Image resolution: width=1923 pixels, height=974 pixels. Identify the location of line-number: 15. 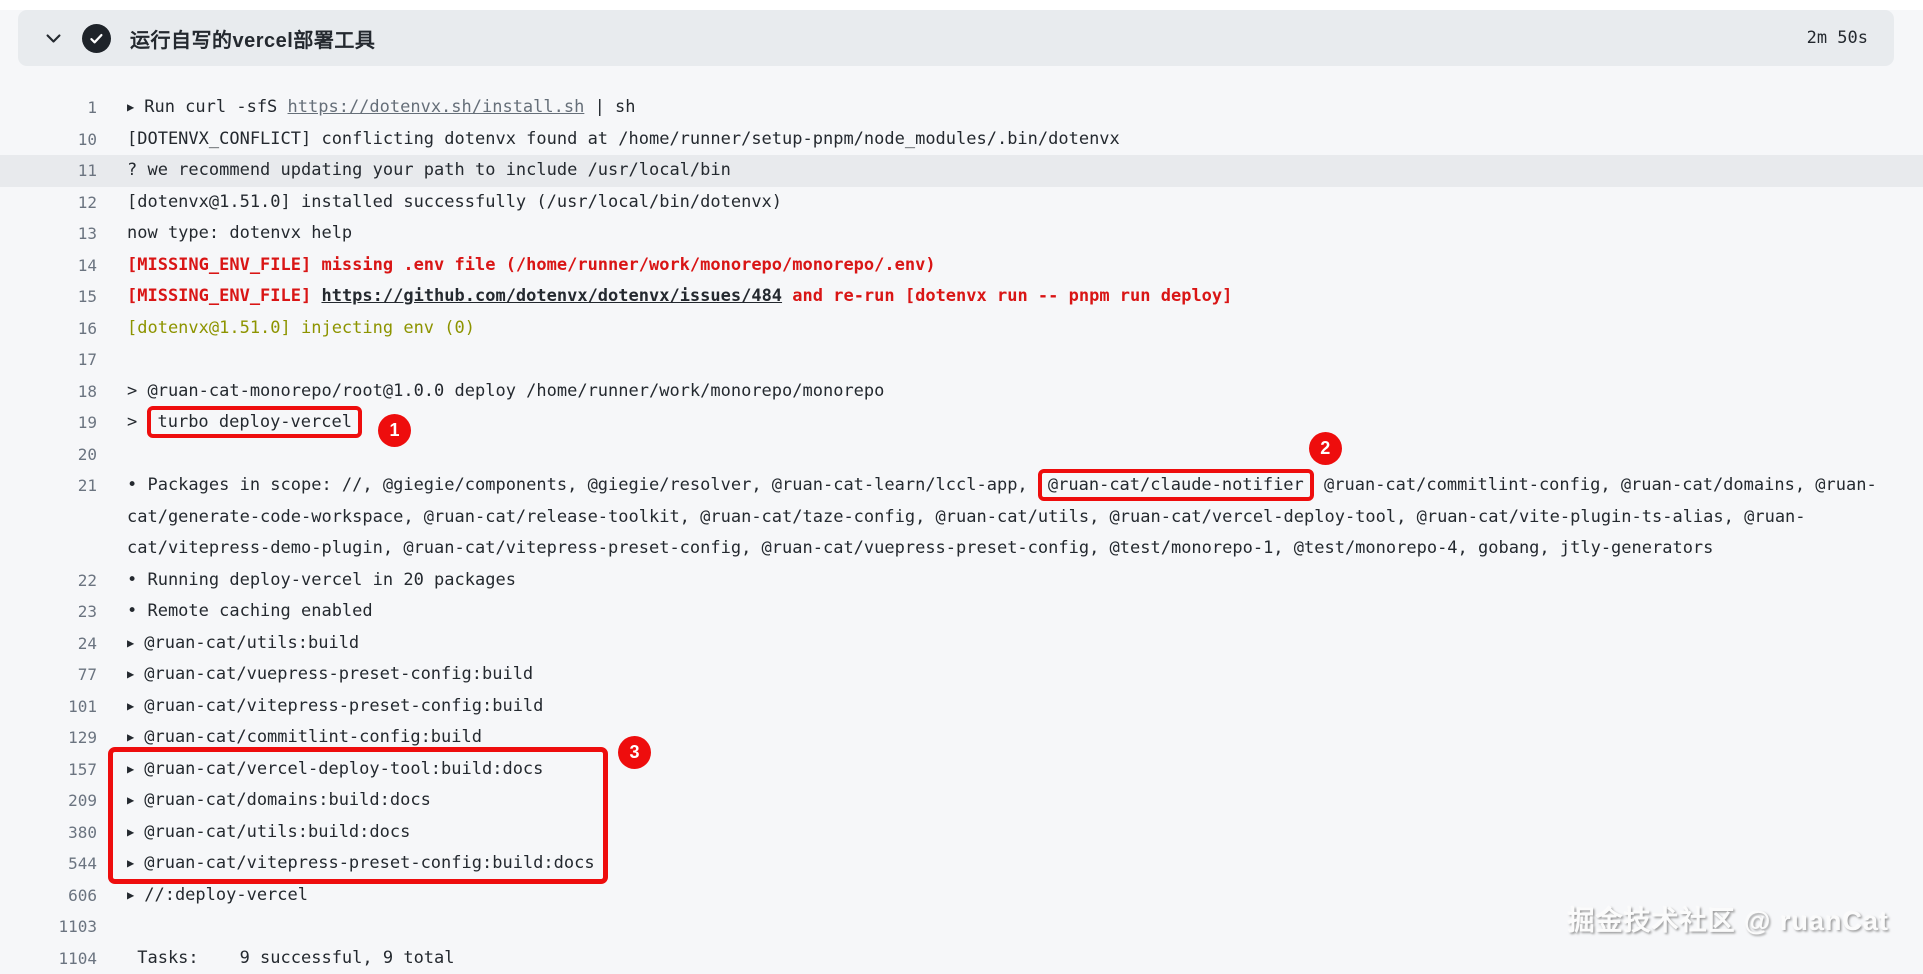
(48, 297).